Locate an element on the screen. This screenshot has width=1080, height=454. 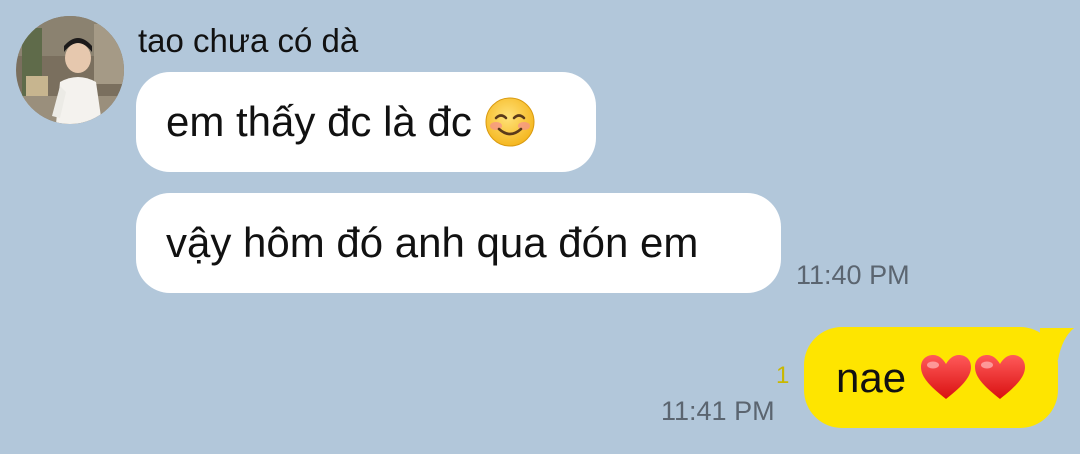
message-bubble-outgoing: nae is located at coordinates (931, 377).